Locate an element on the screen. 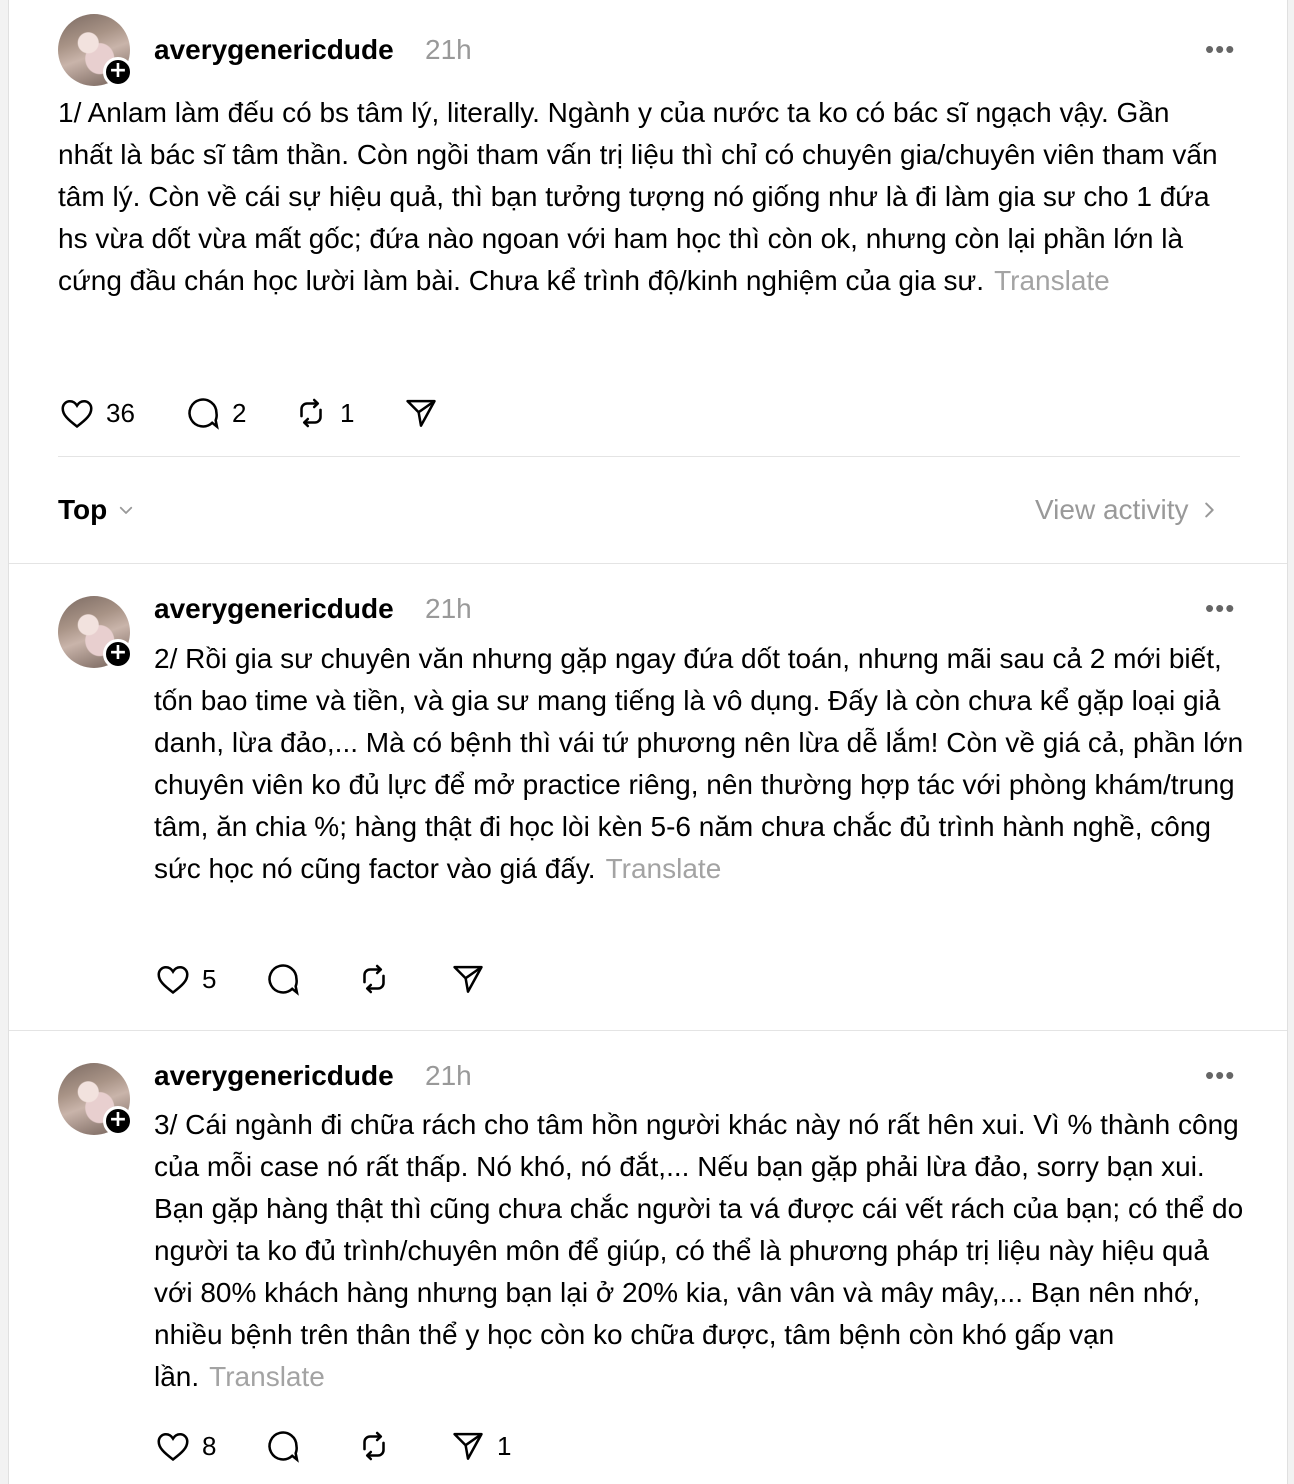  reply-count: 2 is located at coordinates (239, 412).